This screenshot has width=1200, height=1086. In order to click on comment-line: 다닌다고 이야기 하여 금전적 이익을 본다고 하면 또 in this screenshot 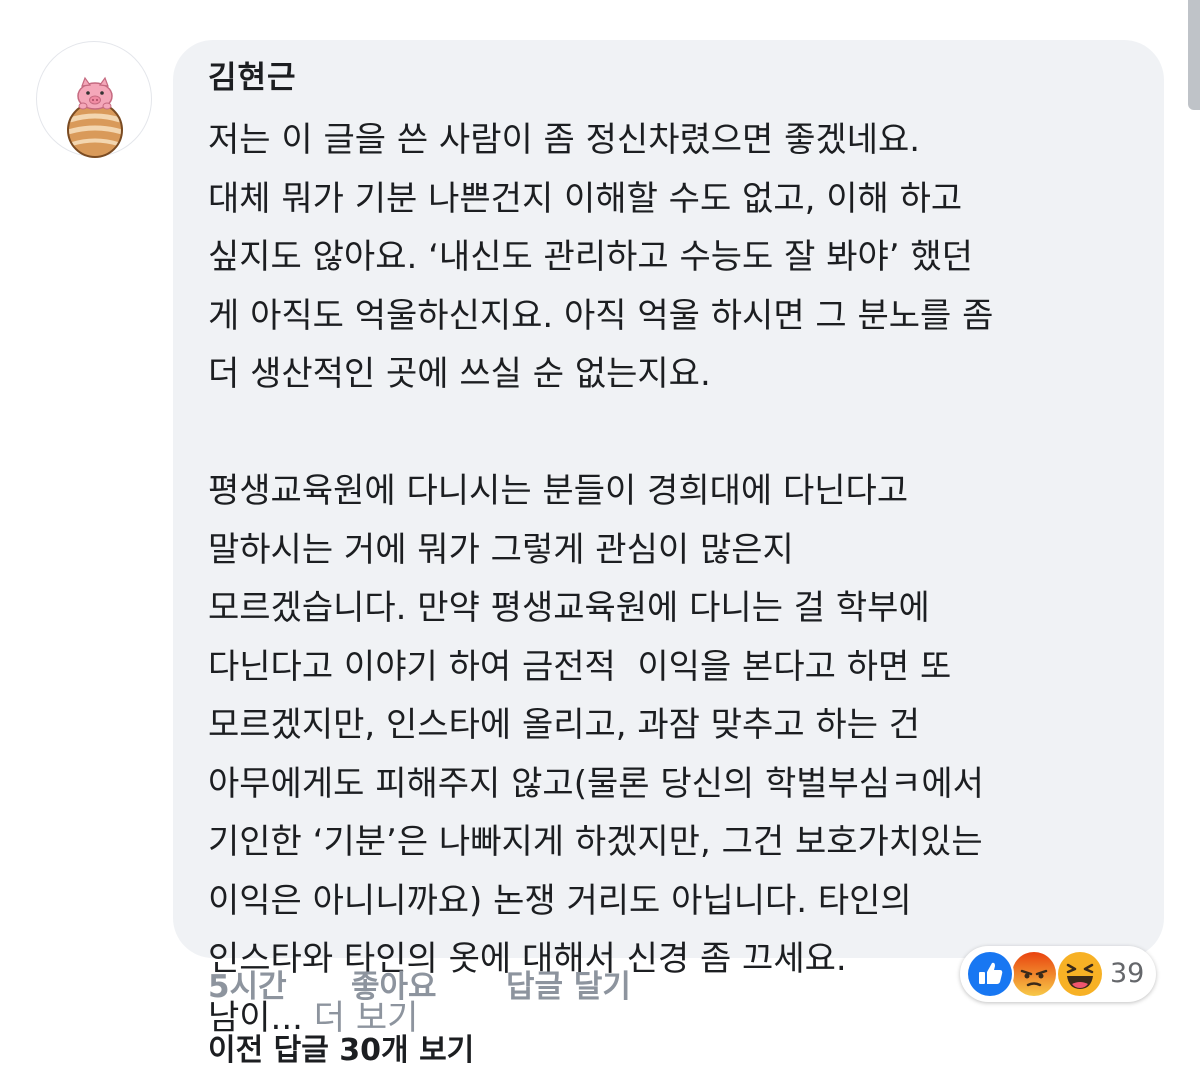, I will do `click(580, 666)`.